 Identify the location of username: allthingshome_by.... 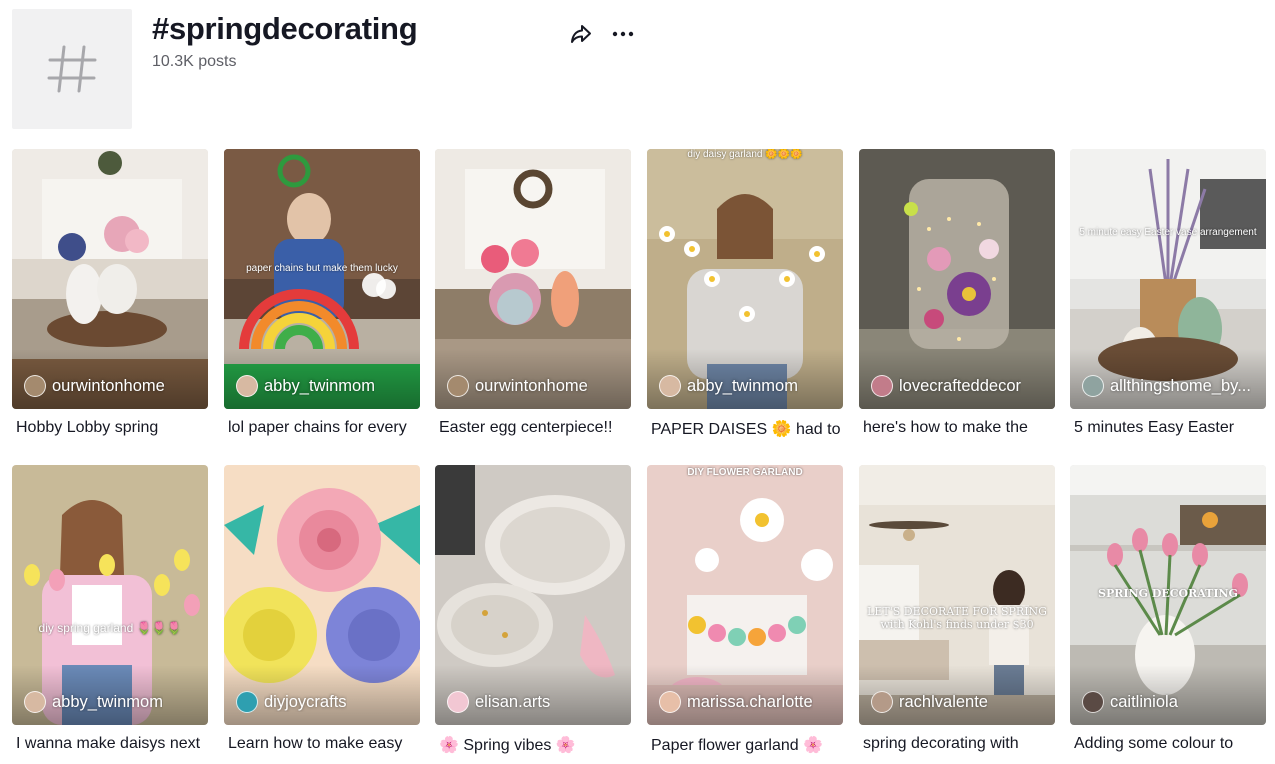
(1180, 385).